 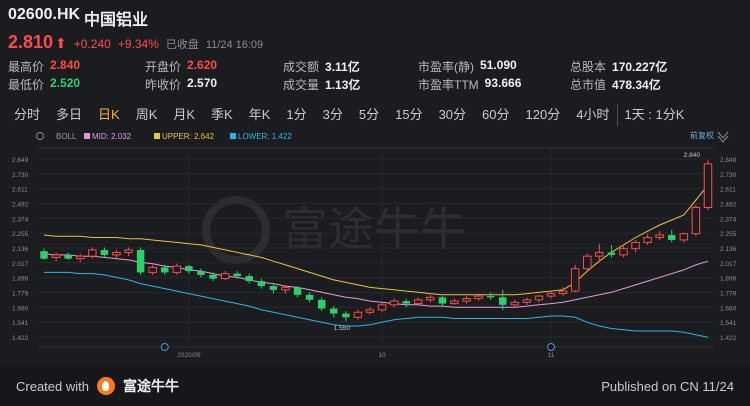 I want to click on y-tick-left: 1.660, so click(x=20, y=308).